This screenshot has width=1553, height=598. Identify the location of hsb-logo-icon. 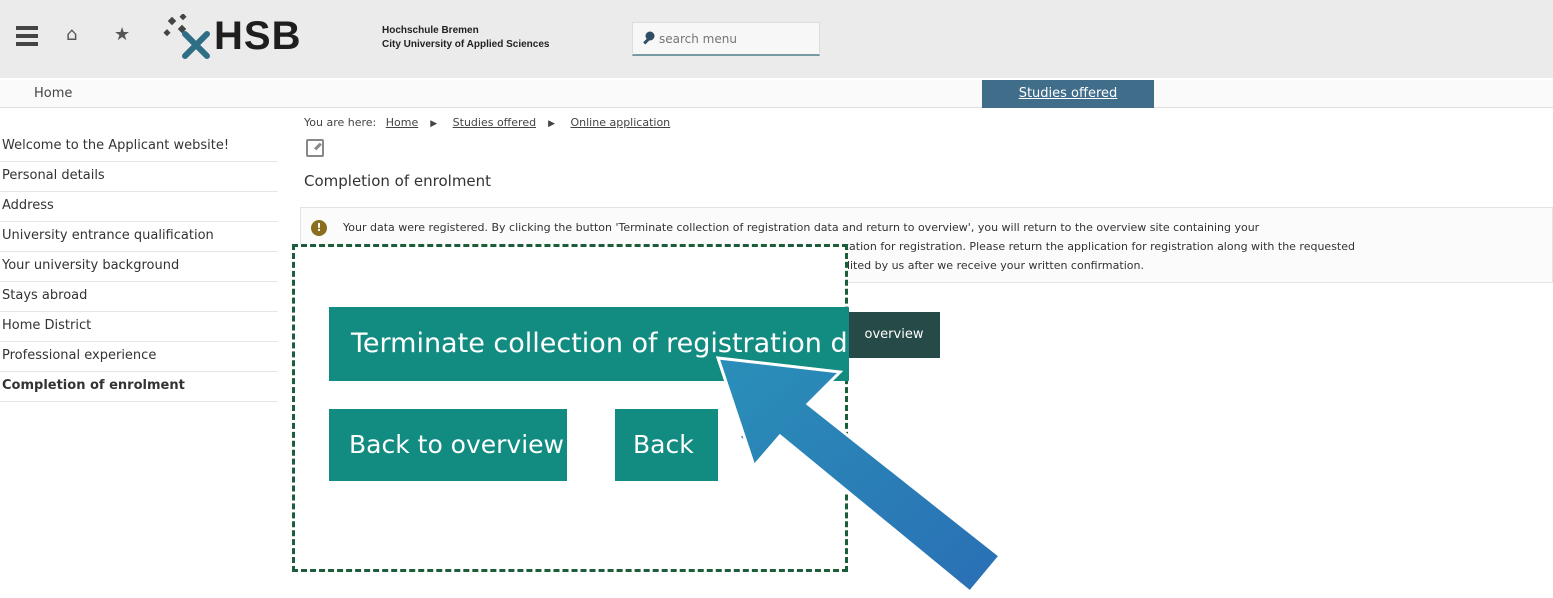
(186, 36).